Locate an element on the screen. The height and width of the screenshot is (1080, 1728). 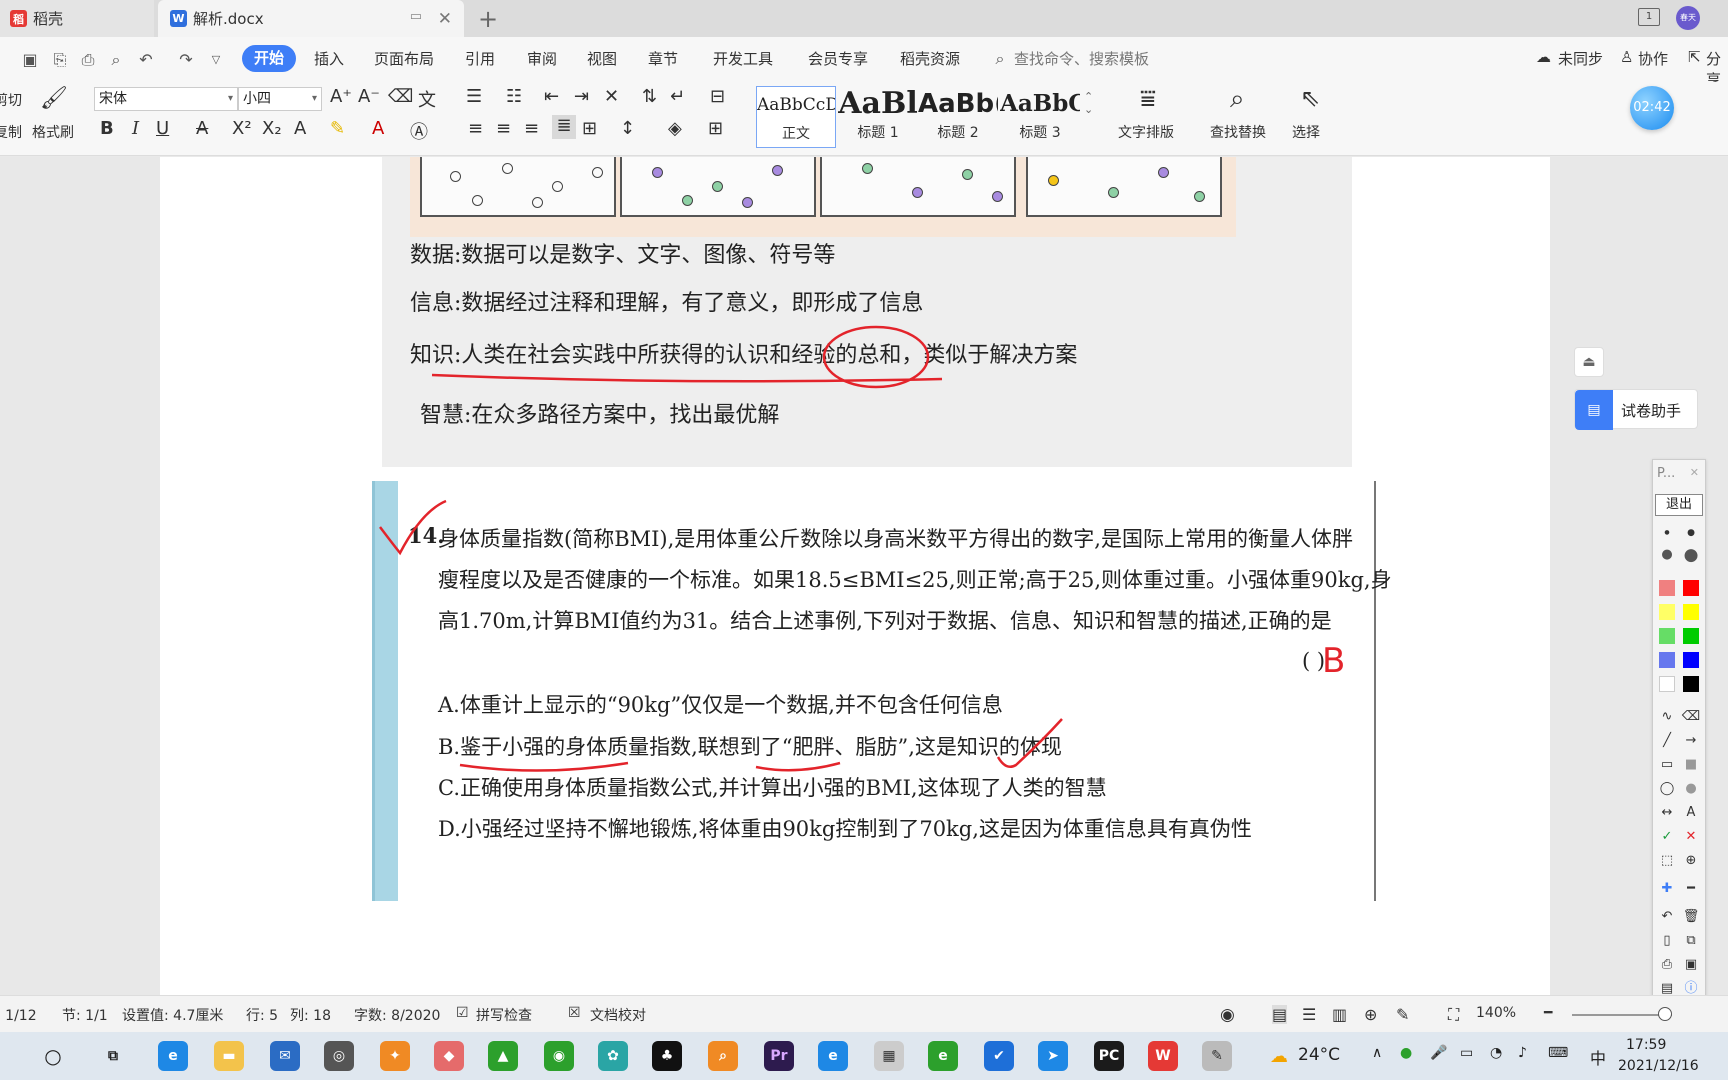
app-icon: ◆ is located at coordinates (449, 1056).